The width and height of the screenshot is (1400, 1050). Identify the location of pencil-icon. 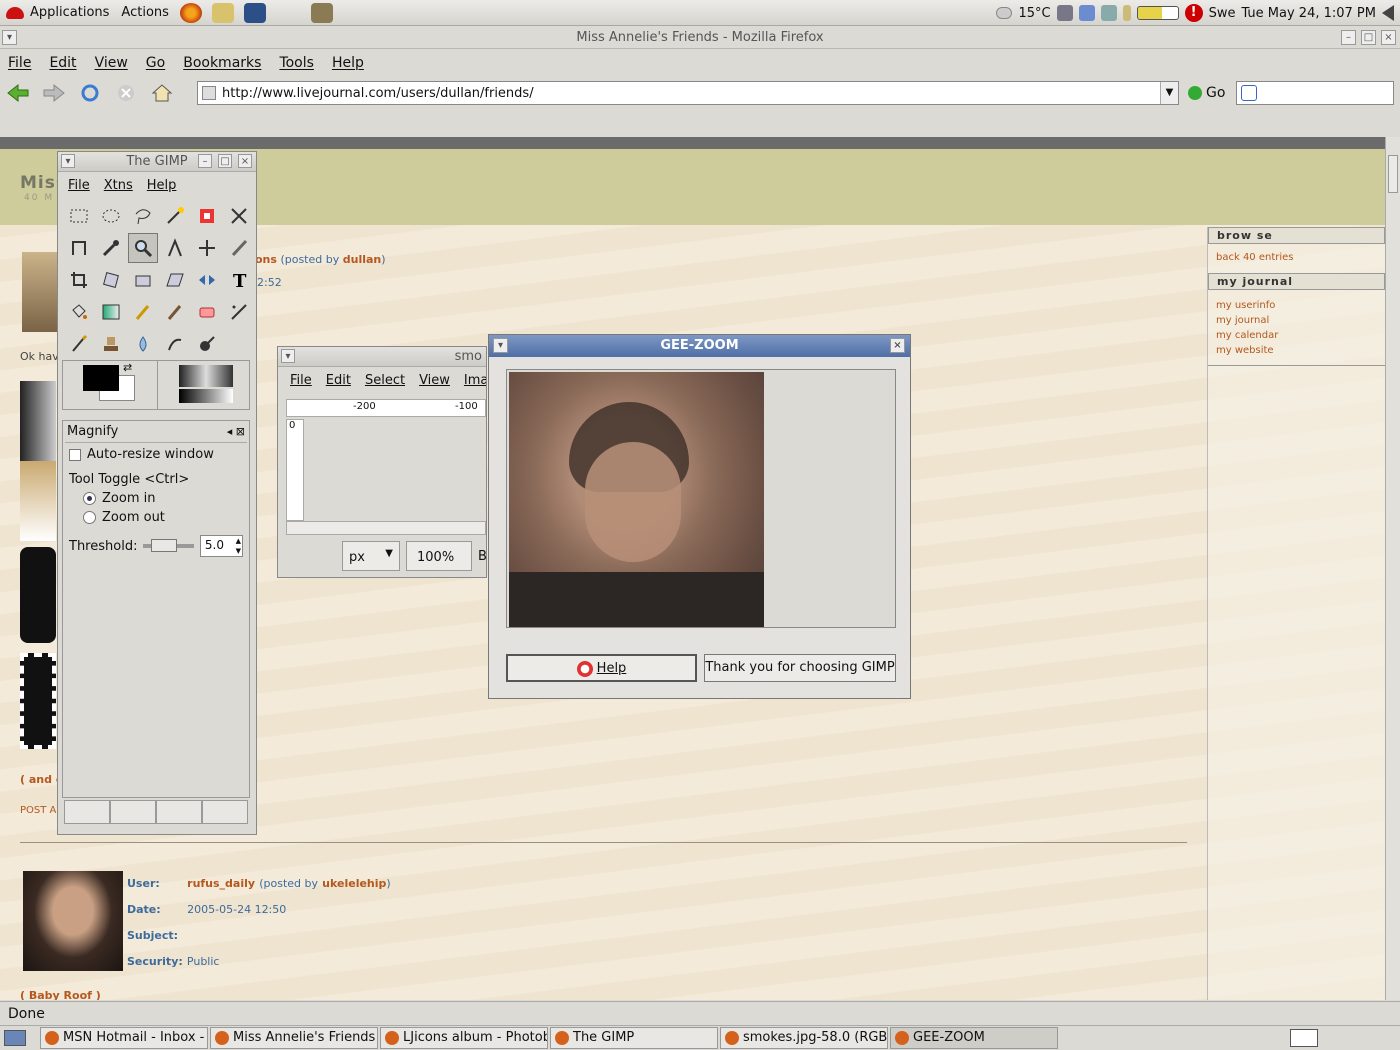
(143, 312).